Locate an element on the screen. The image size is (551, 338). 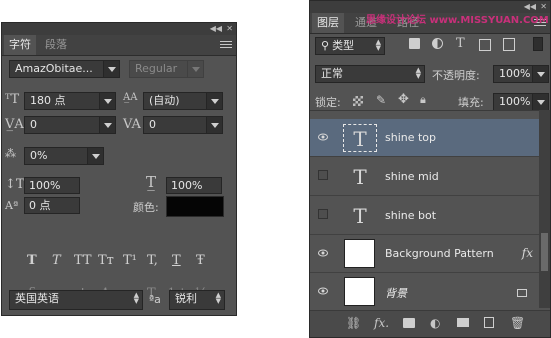
kerning-icon: V̲A is located at coordinates (14, 124).